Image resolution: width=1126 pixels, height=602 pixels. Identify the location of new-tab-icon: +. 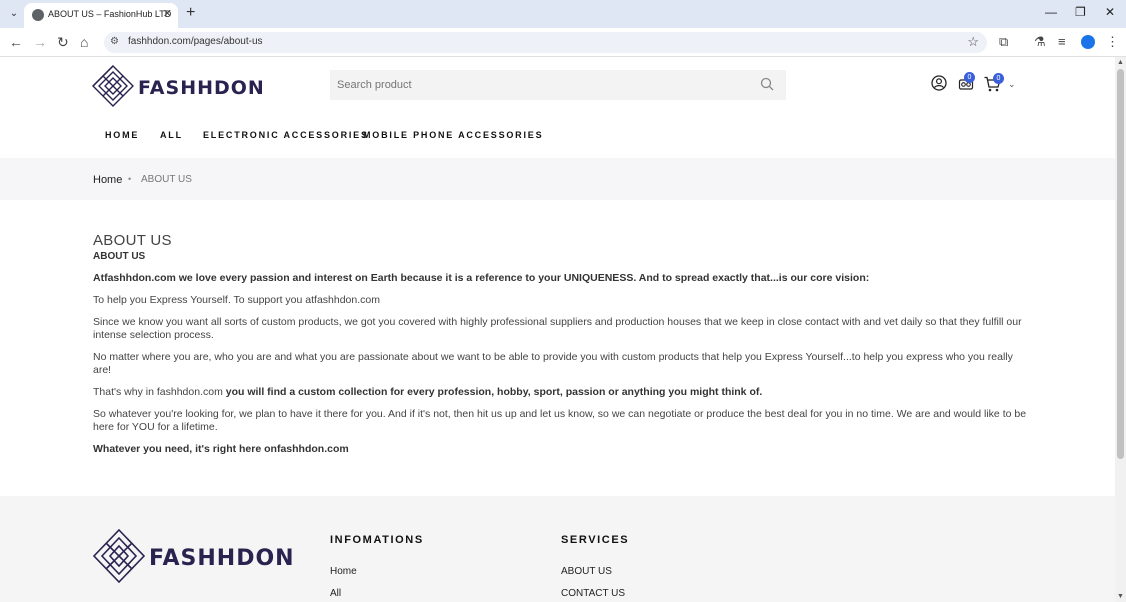
(190, 13).